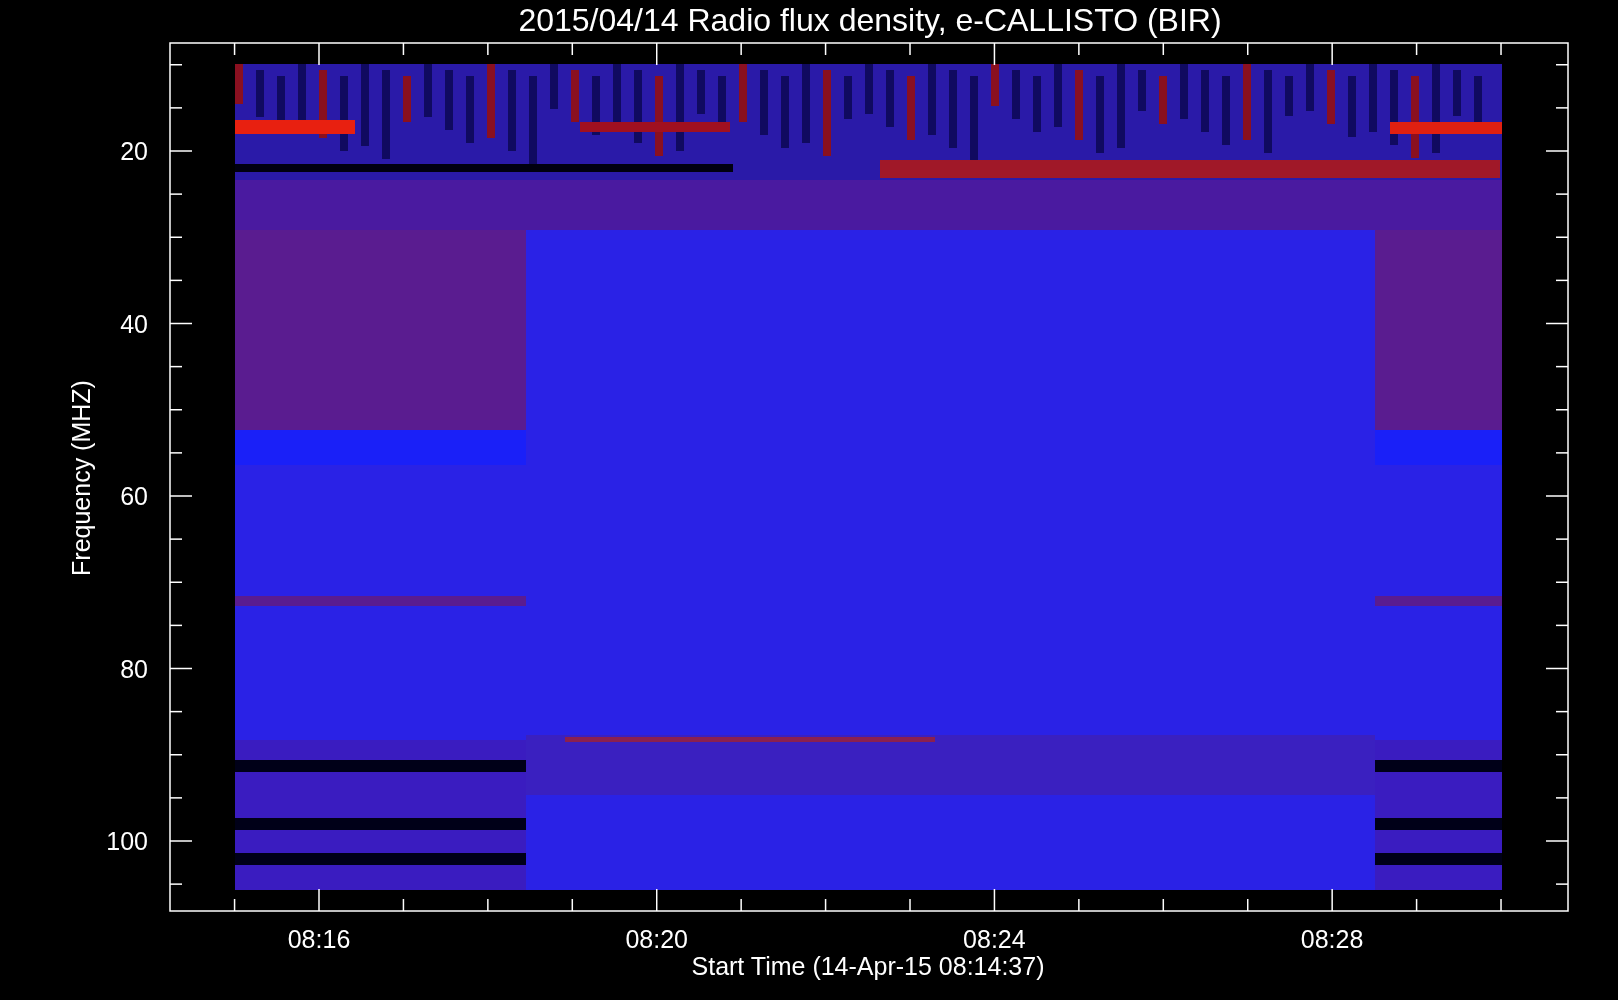 The width and height of the screenshot is (1618, 1000). What do you see at coordinates (870, 20) in the screenshot?
I see `chart-title: 2015/04/14 Radio flux density, e-CALLISTO (BIR)` at bounding box center [870, 20].